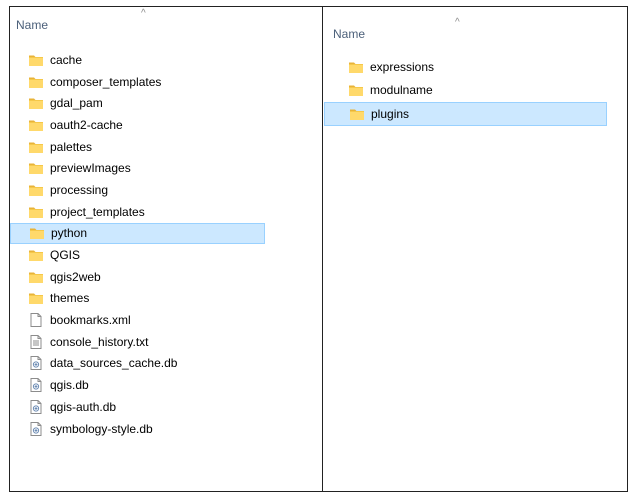 The width and height of the screenshot is (635, 498). What do you see at coordinates (106, 81) in the screenshot?
I see `item-name: composer_templates` at bounding box center [106, 81].